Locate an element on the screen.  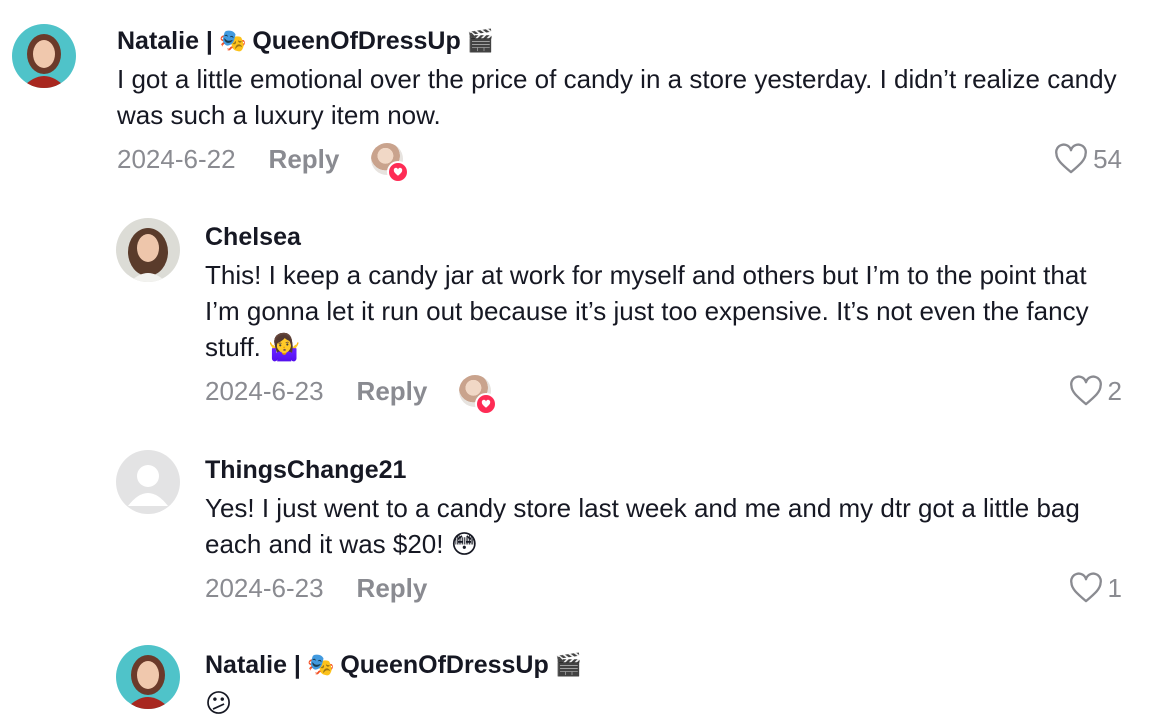
comment-body: Natalie | 🎭 QueenOfDressUp 🎬 😕 is located at coordinates (663, 685).